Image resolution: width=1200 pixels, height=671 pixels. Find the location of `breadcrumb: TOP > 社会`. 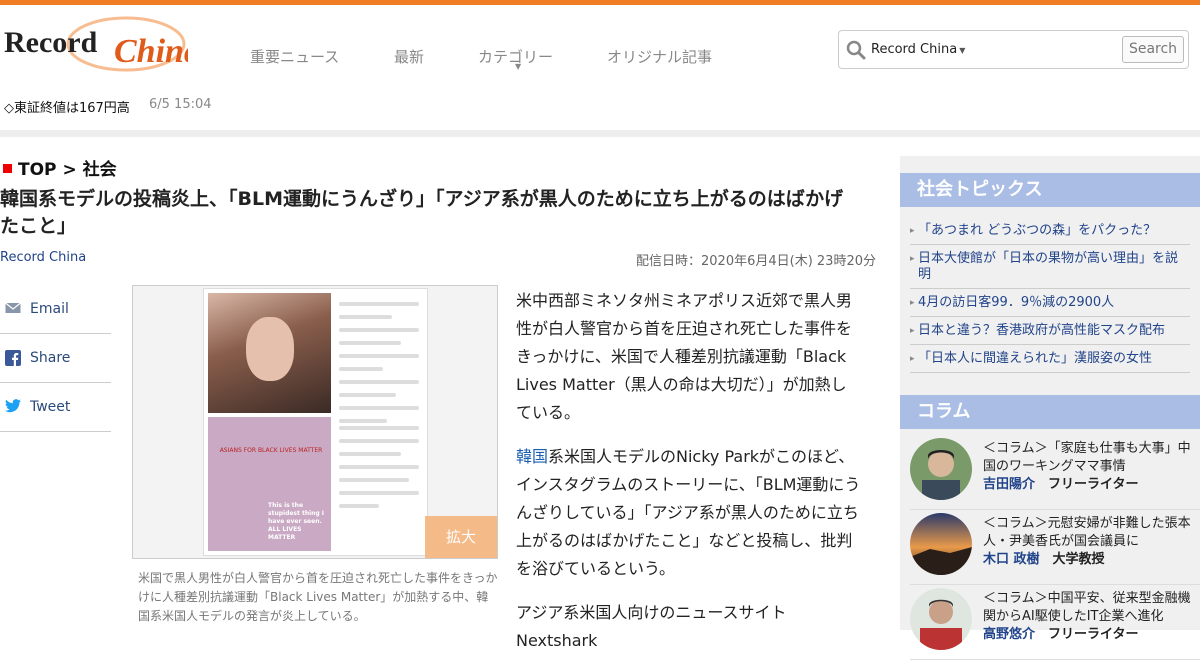

breadcrumb: TOP > 社会 is located at coordinates (60, 167).